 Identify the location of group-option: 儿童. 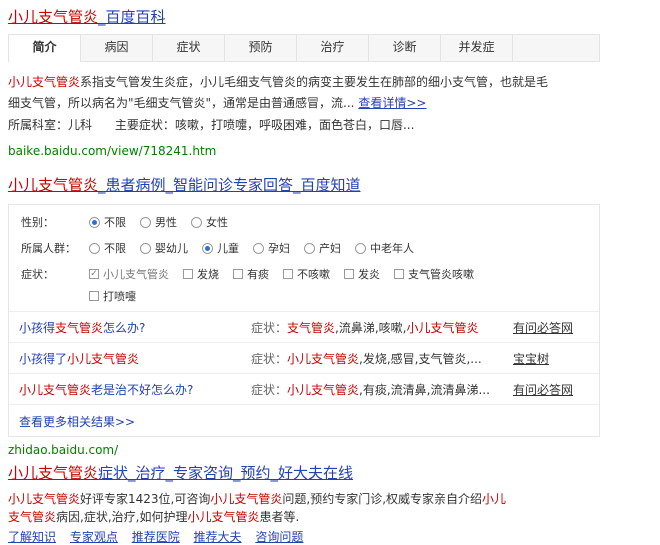
(220, 248).